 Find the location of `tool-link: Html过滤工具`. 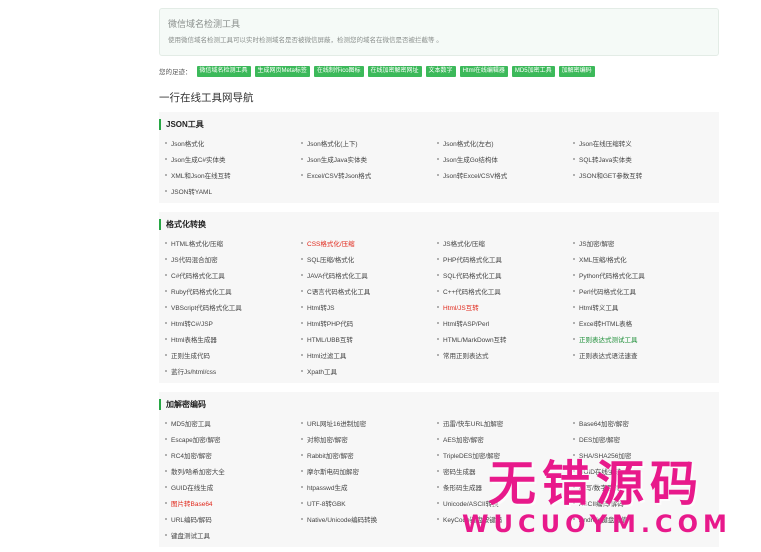

tool-link: Html过滤工具 is located at coordinates (369, 355).